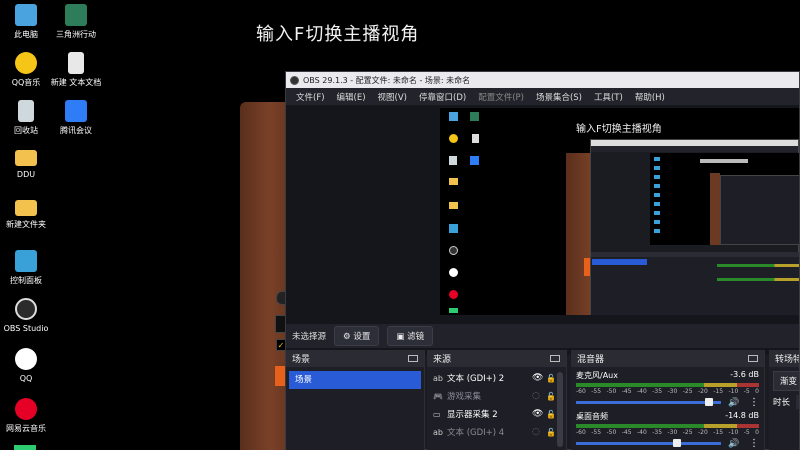 The image size is (800, 450). I want to click on transitions-dock-header: 转场特, so click(784, 358).